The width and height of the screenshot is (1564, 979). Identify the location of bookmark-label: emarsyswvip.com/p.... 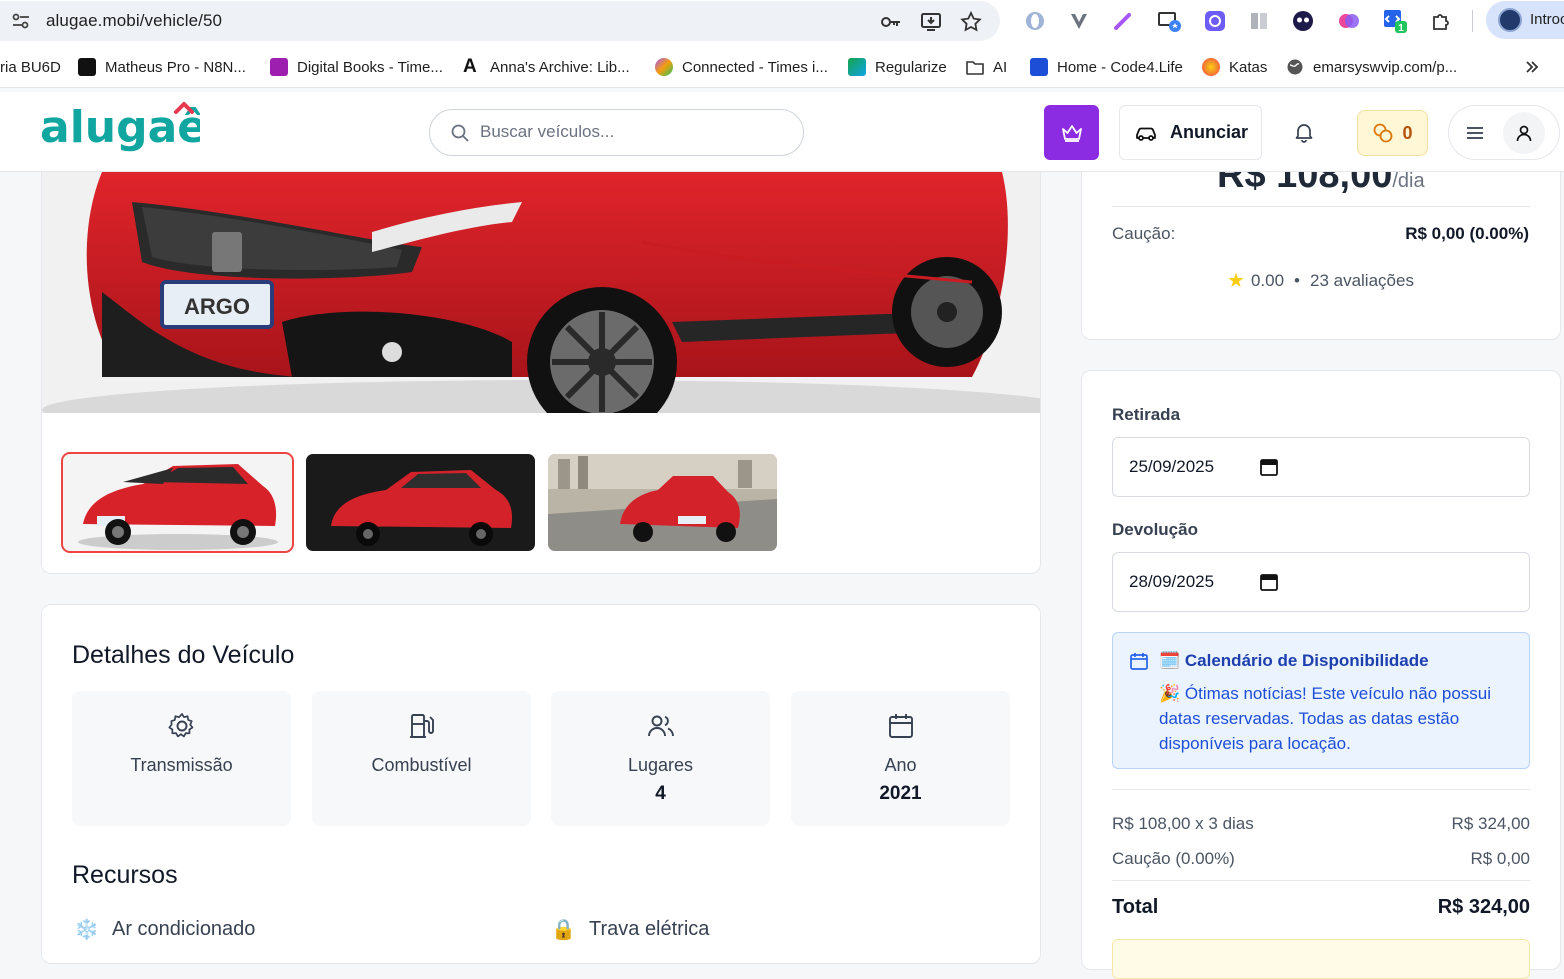
(1385, 67).